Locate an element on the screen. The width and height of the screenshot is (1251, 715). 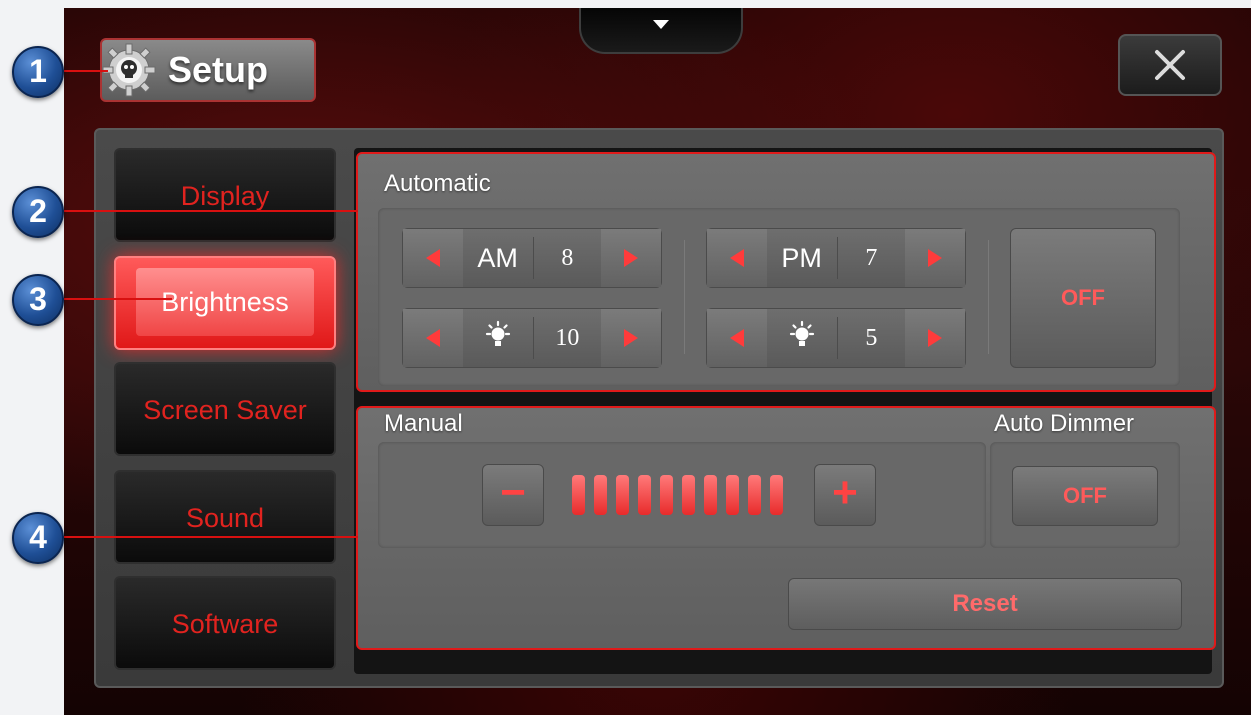
gear-icon is located at coordinates (129, 70).